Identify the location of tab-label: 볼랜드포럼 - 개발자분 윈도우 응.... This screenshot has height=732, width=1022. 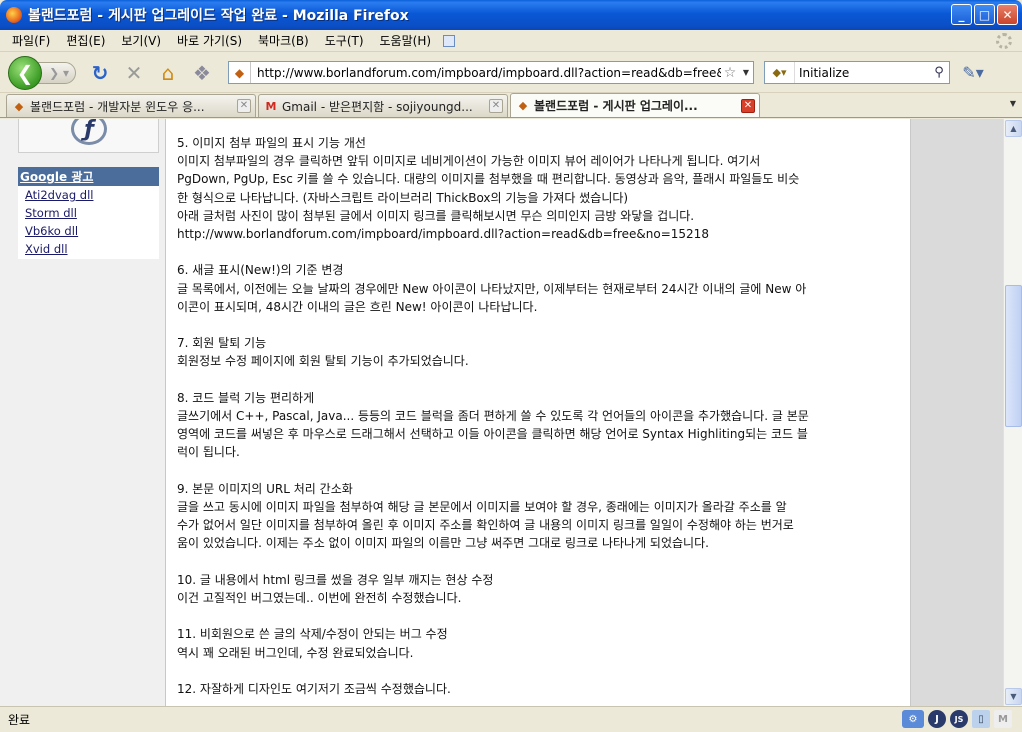
(117, 106).